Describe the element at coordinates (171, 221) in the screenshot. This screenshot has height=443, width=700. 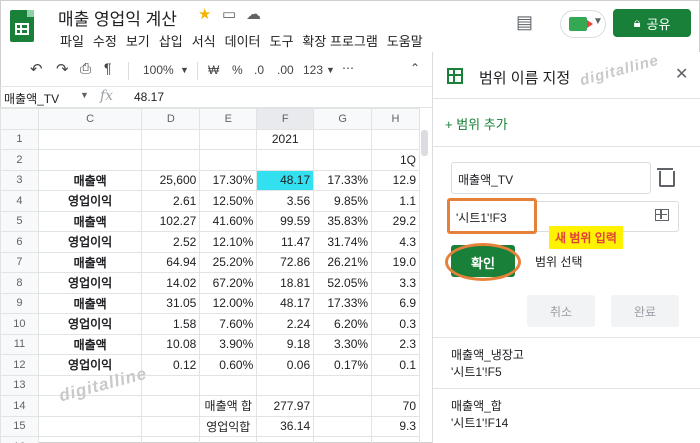
I see `cell: 102.27` at that location.